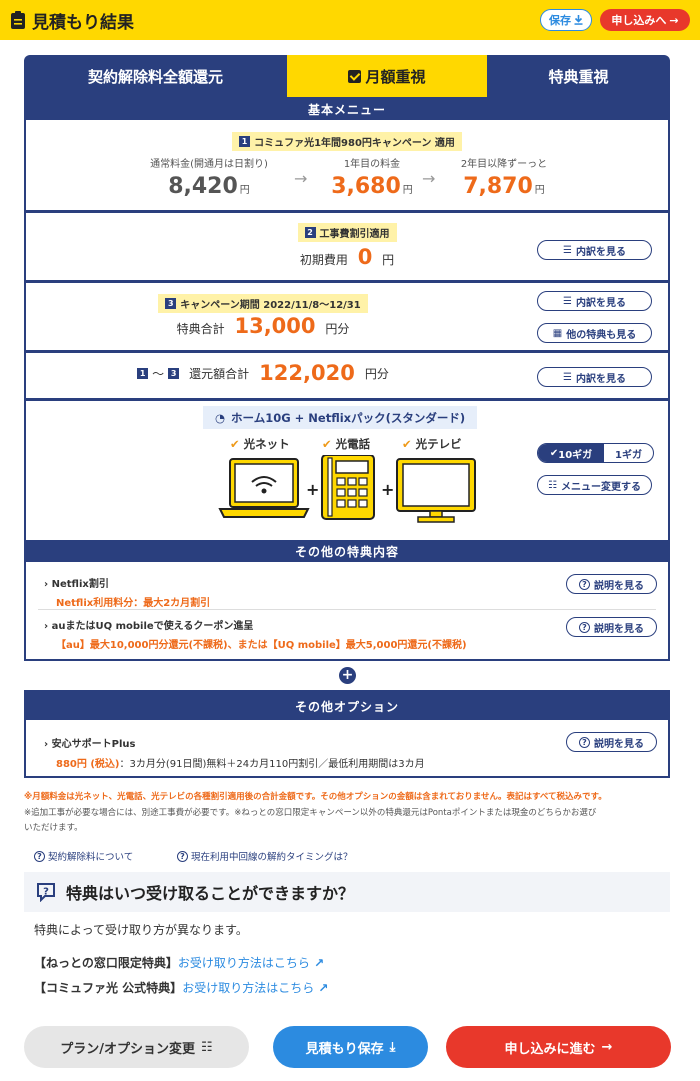 This screenshot has height=1081, width=700. Describe the element at coordinates (158, 373) in the screenshot. I see `tilde: 〜` at that location.